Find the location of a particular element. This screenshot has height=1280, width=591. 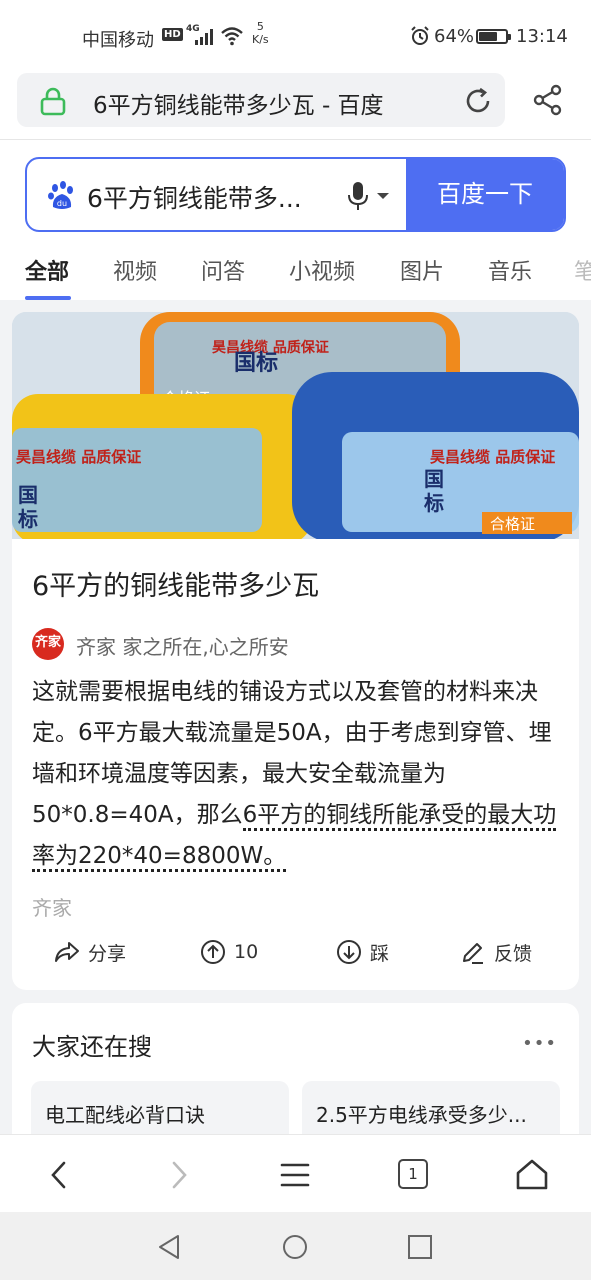

wifi-icon is located at coordinates (232, 36).